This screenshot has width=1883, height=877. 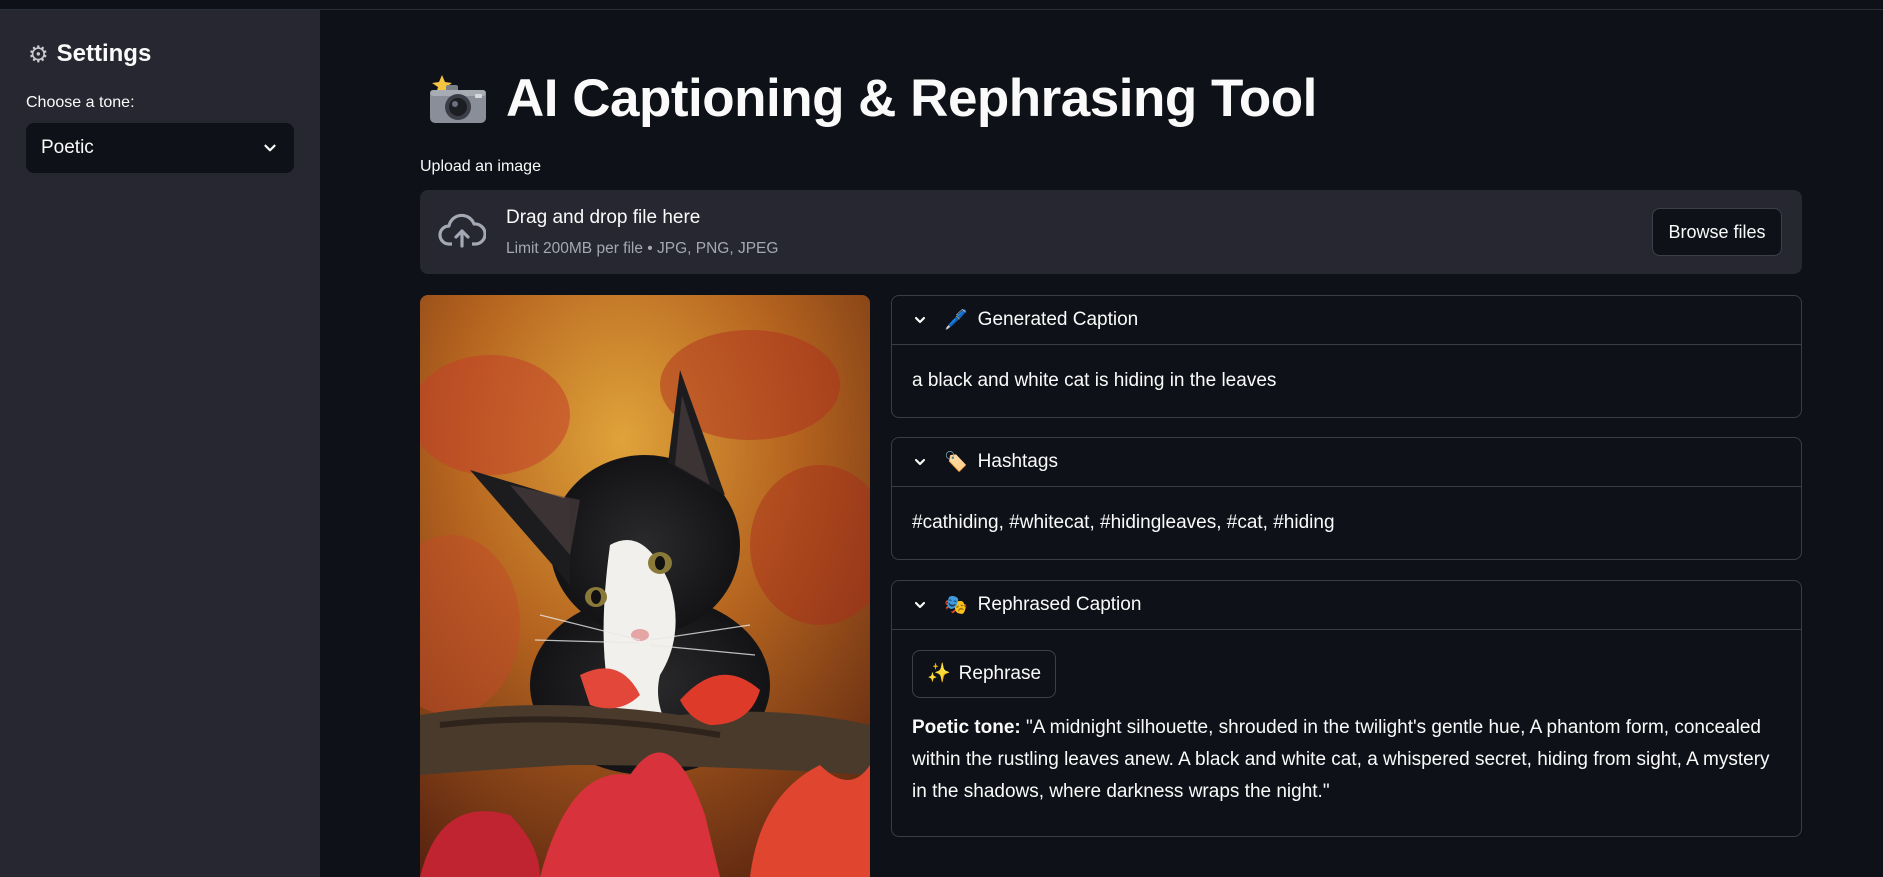 What do you see at coordinates (1059, 604) in the screenshot?
I see `rephrased-caption-title: Rephrased Caption` at bounding box center [1059, 604].